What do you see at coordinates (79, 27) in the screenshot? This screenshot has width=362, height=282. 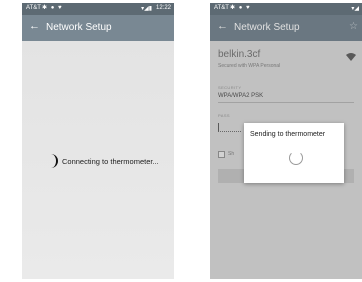 I see `page-title: Network Setup` at bounding box center [79, 27].